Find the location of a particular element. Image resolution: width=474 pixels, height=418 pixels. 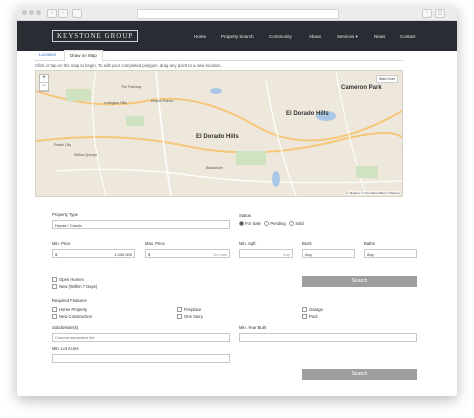

min-price-label: Min. Price is located at coordinates (61, 243).